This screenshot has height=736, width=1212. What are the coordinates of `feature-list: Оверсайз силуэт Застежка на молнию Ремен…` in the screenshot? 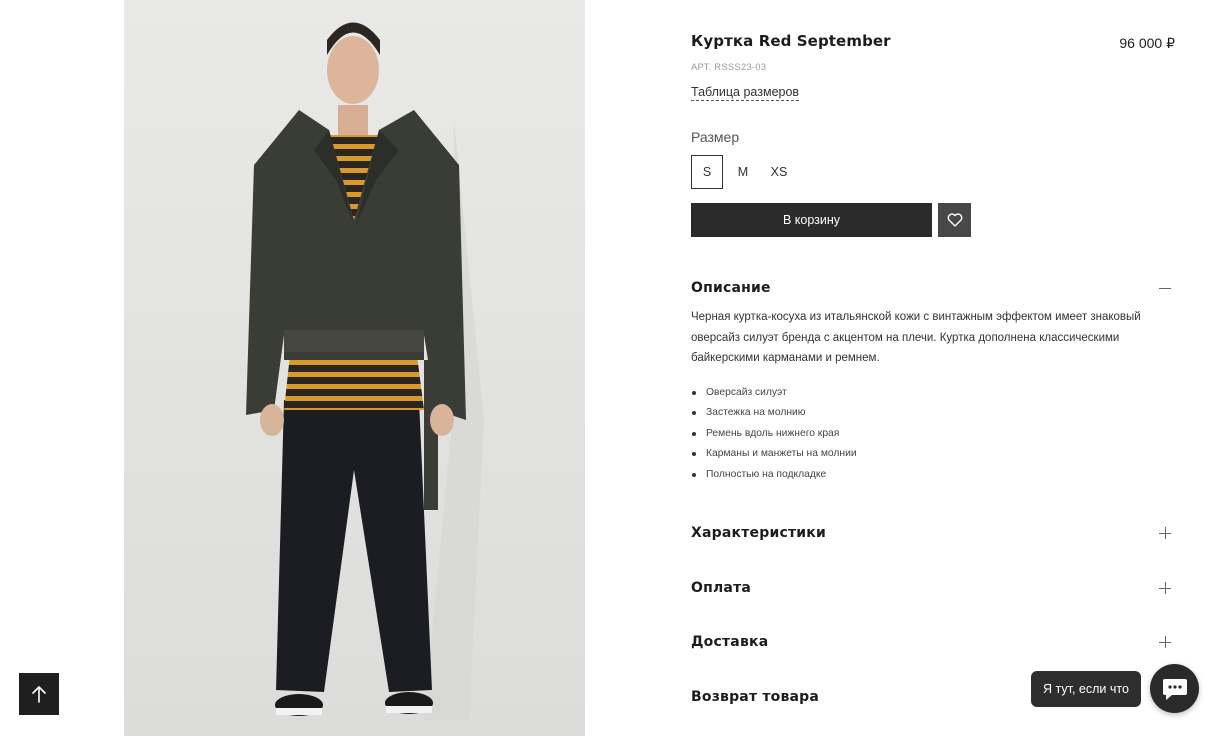 It's located at (774, 434).